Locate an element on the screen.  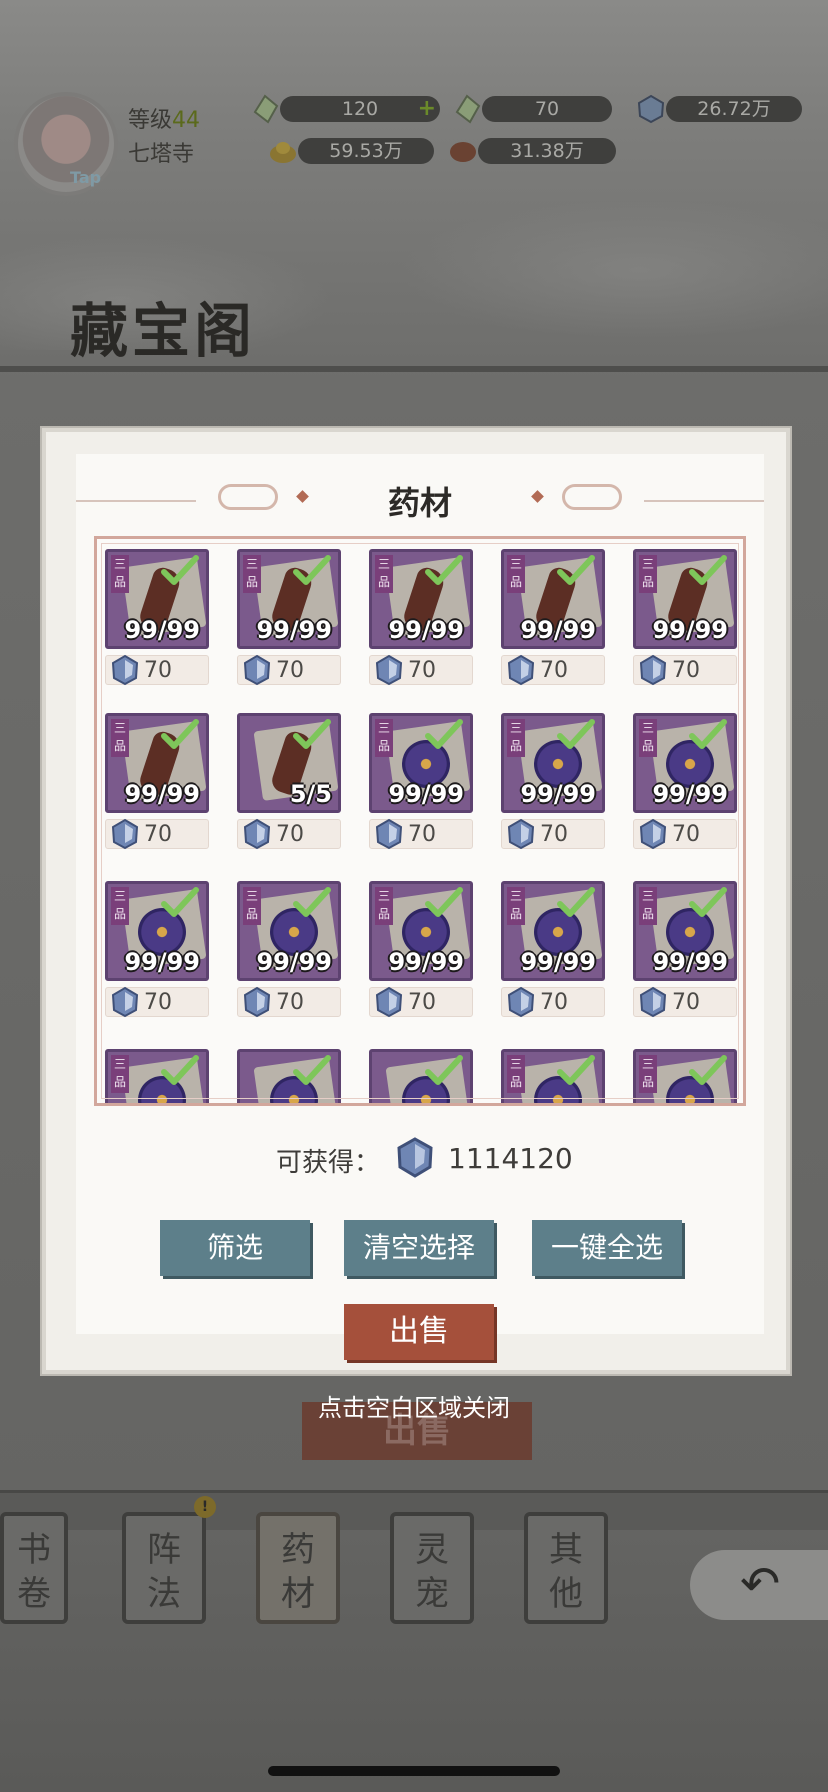
home-indicator is located at coordinates (414, 1771).